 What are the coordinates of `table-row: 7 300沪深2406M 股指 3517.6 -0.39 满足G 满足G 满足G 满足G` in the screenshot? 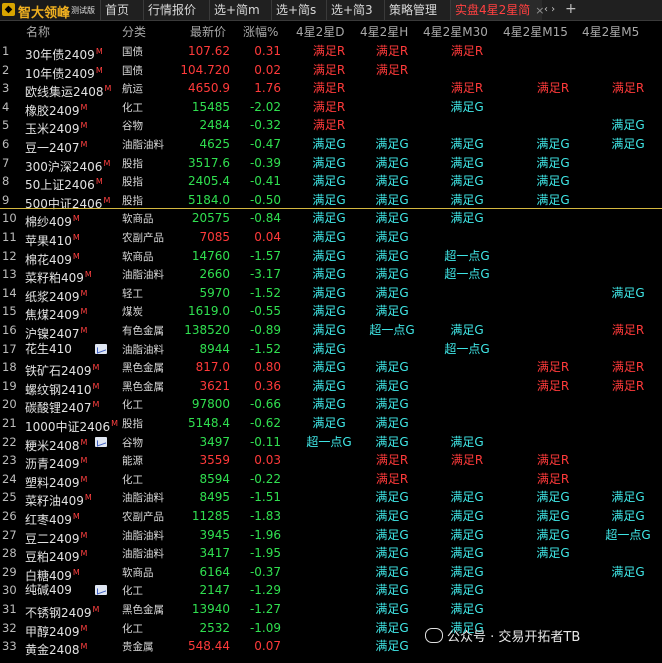 It's located at (331, 164).